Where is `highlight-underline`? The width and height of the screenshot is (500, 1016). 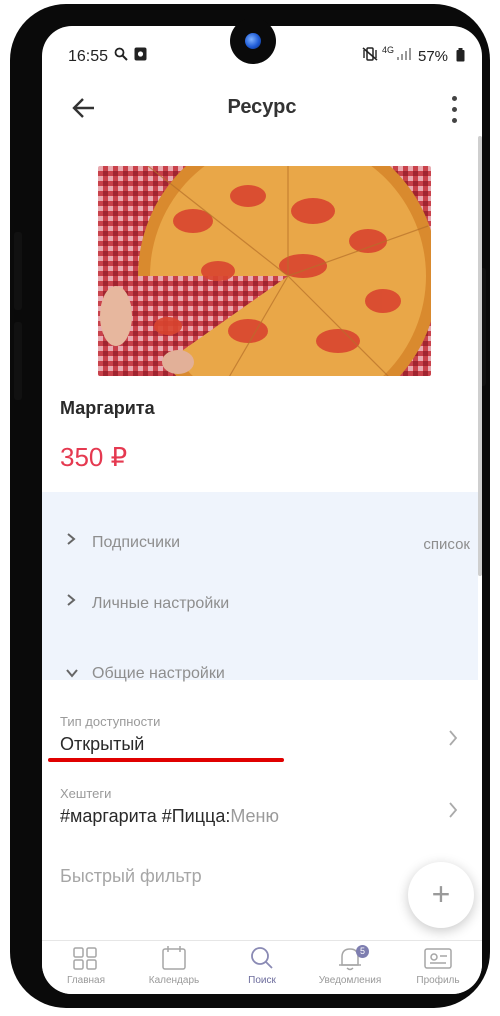
highlight-underline is located at coordinates (166, 760).